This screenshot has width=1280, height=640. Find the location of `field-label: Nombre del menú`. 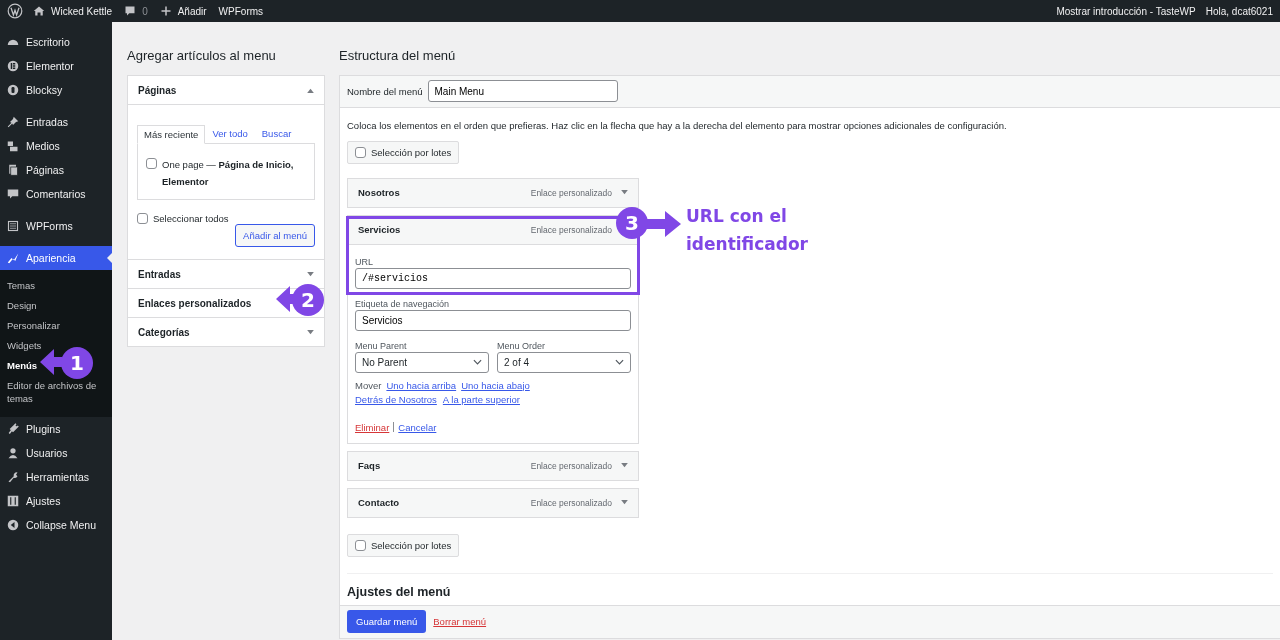

field-label: Nombre del menú is located at coordinates (385, 91).